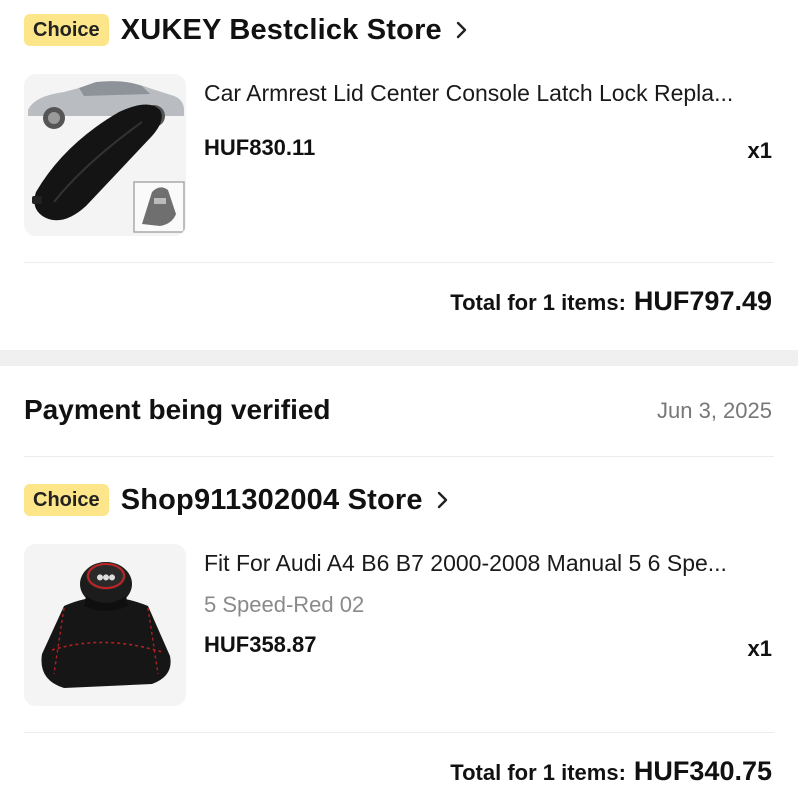 Image resolution: width=798 pixels, height=800 pixels. I want to click on product-price: HUF830.11, so click(260, 147).